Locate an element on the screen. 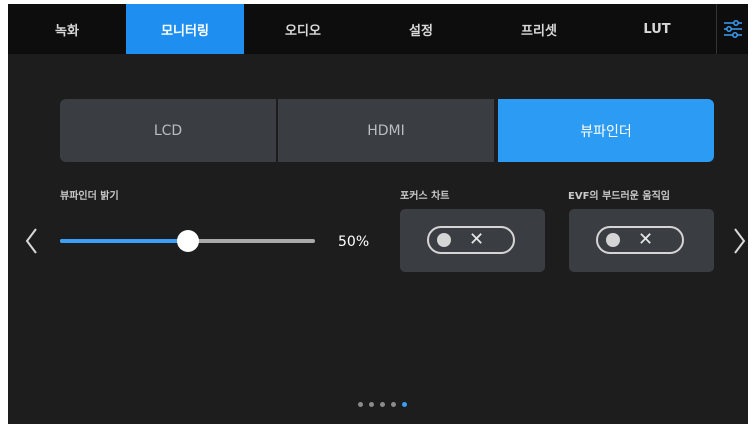 This screenshot has width=754, height=428. slider-thumb is located at coordinates (187, 241).